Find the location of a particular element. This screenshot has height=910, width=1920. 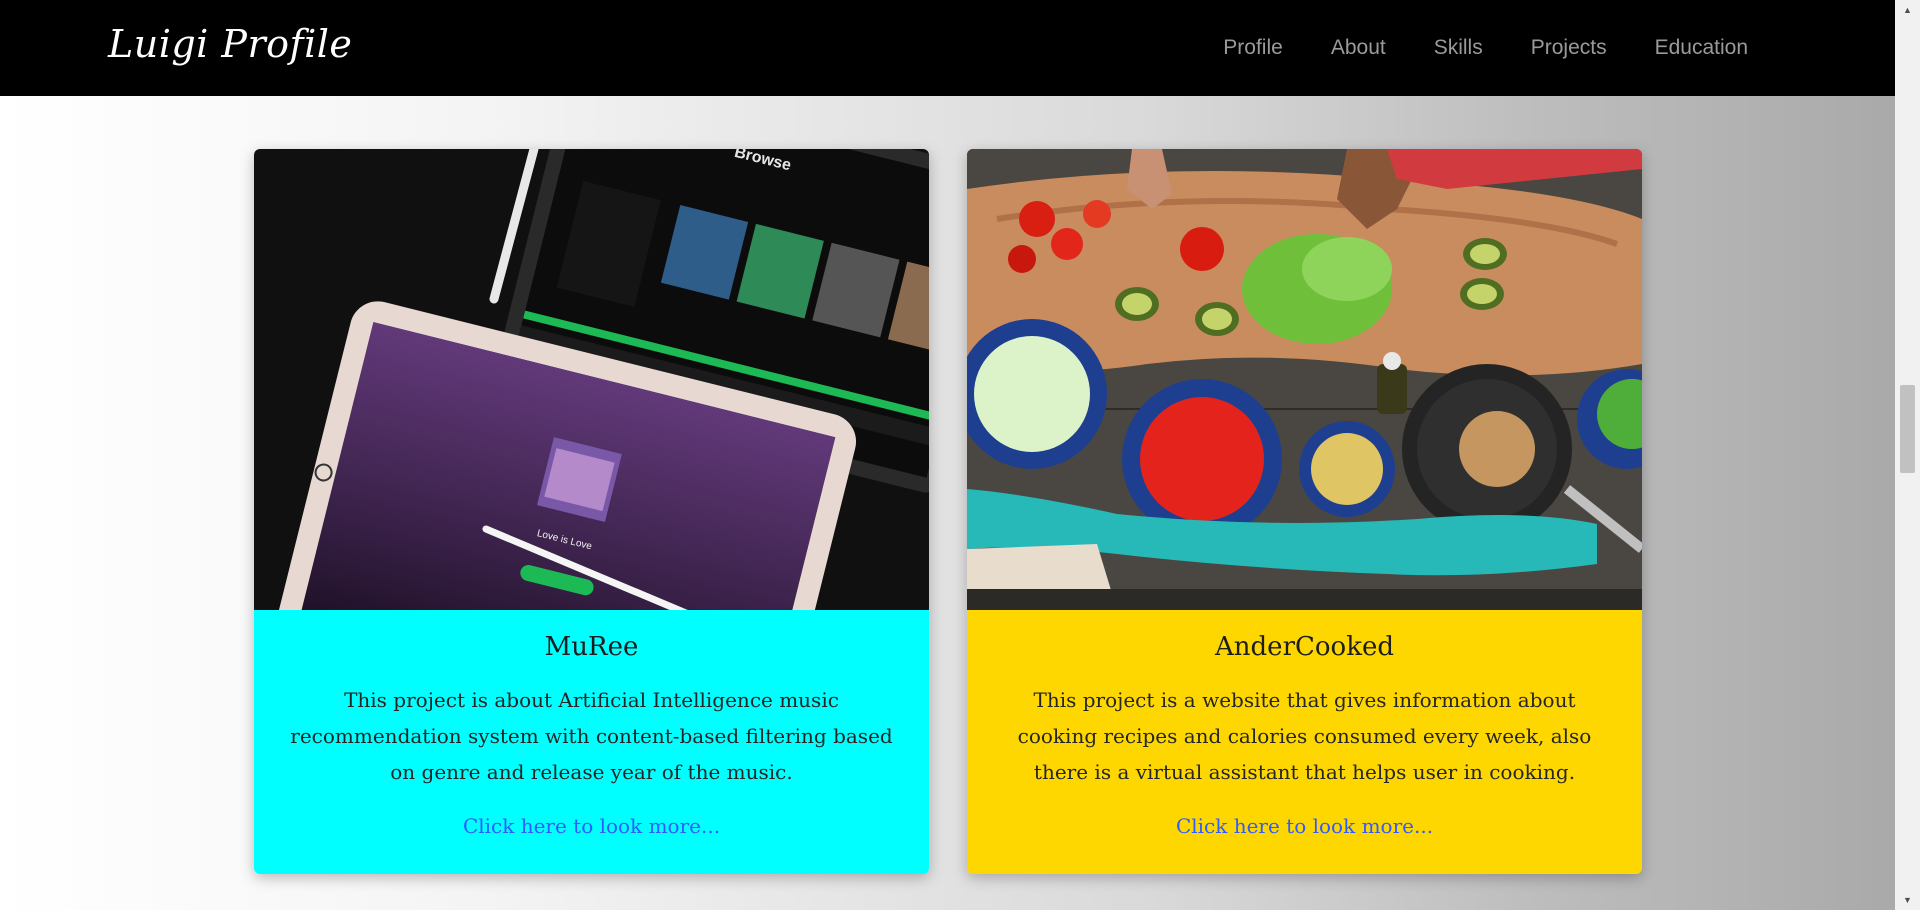

nav-link-skills: Skills is located at coordinates (1458, 48).